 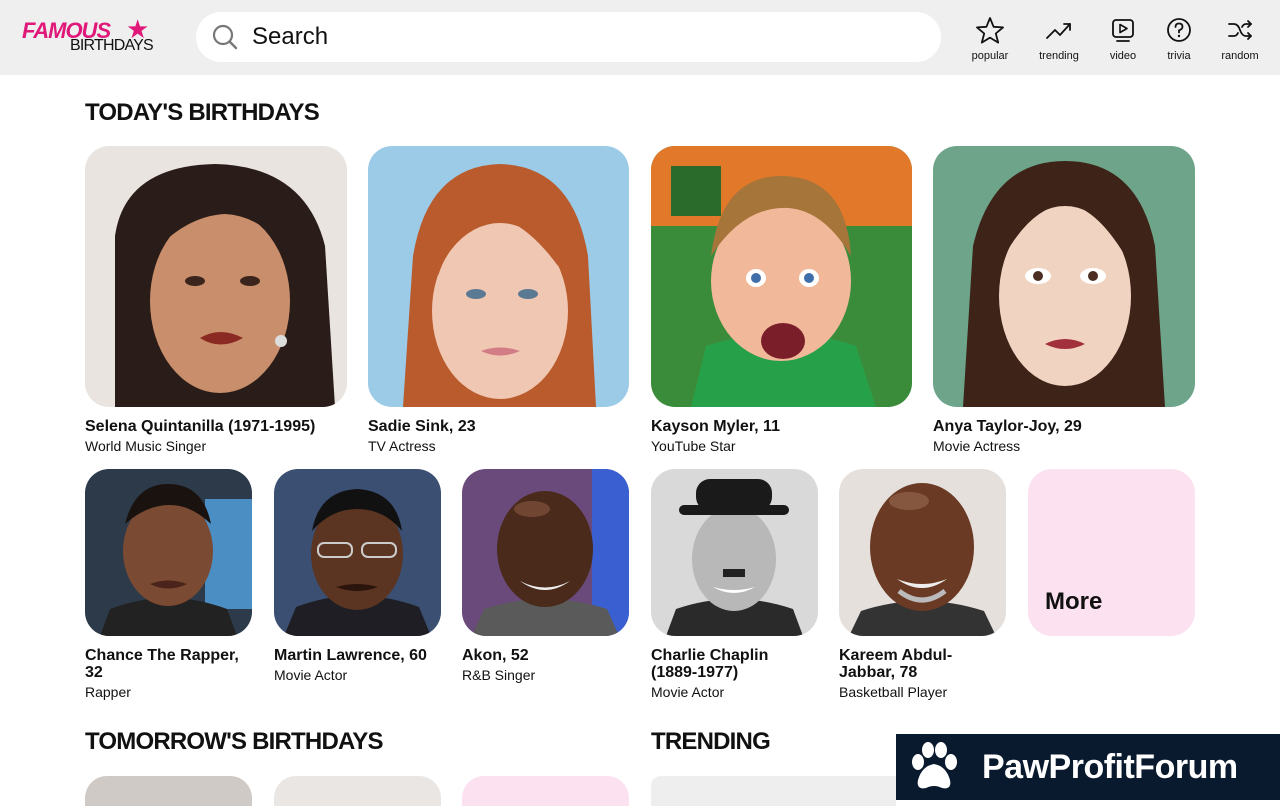 I want to click on celebrity-profession: Rapper, so click(x=108, y=692).